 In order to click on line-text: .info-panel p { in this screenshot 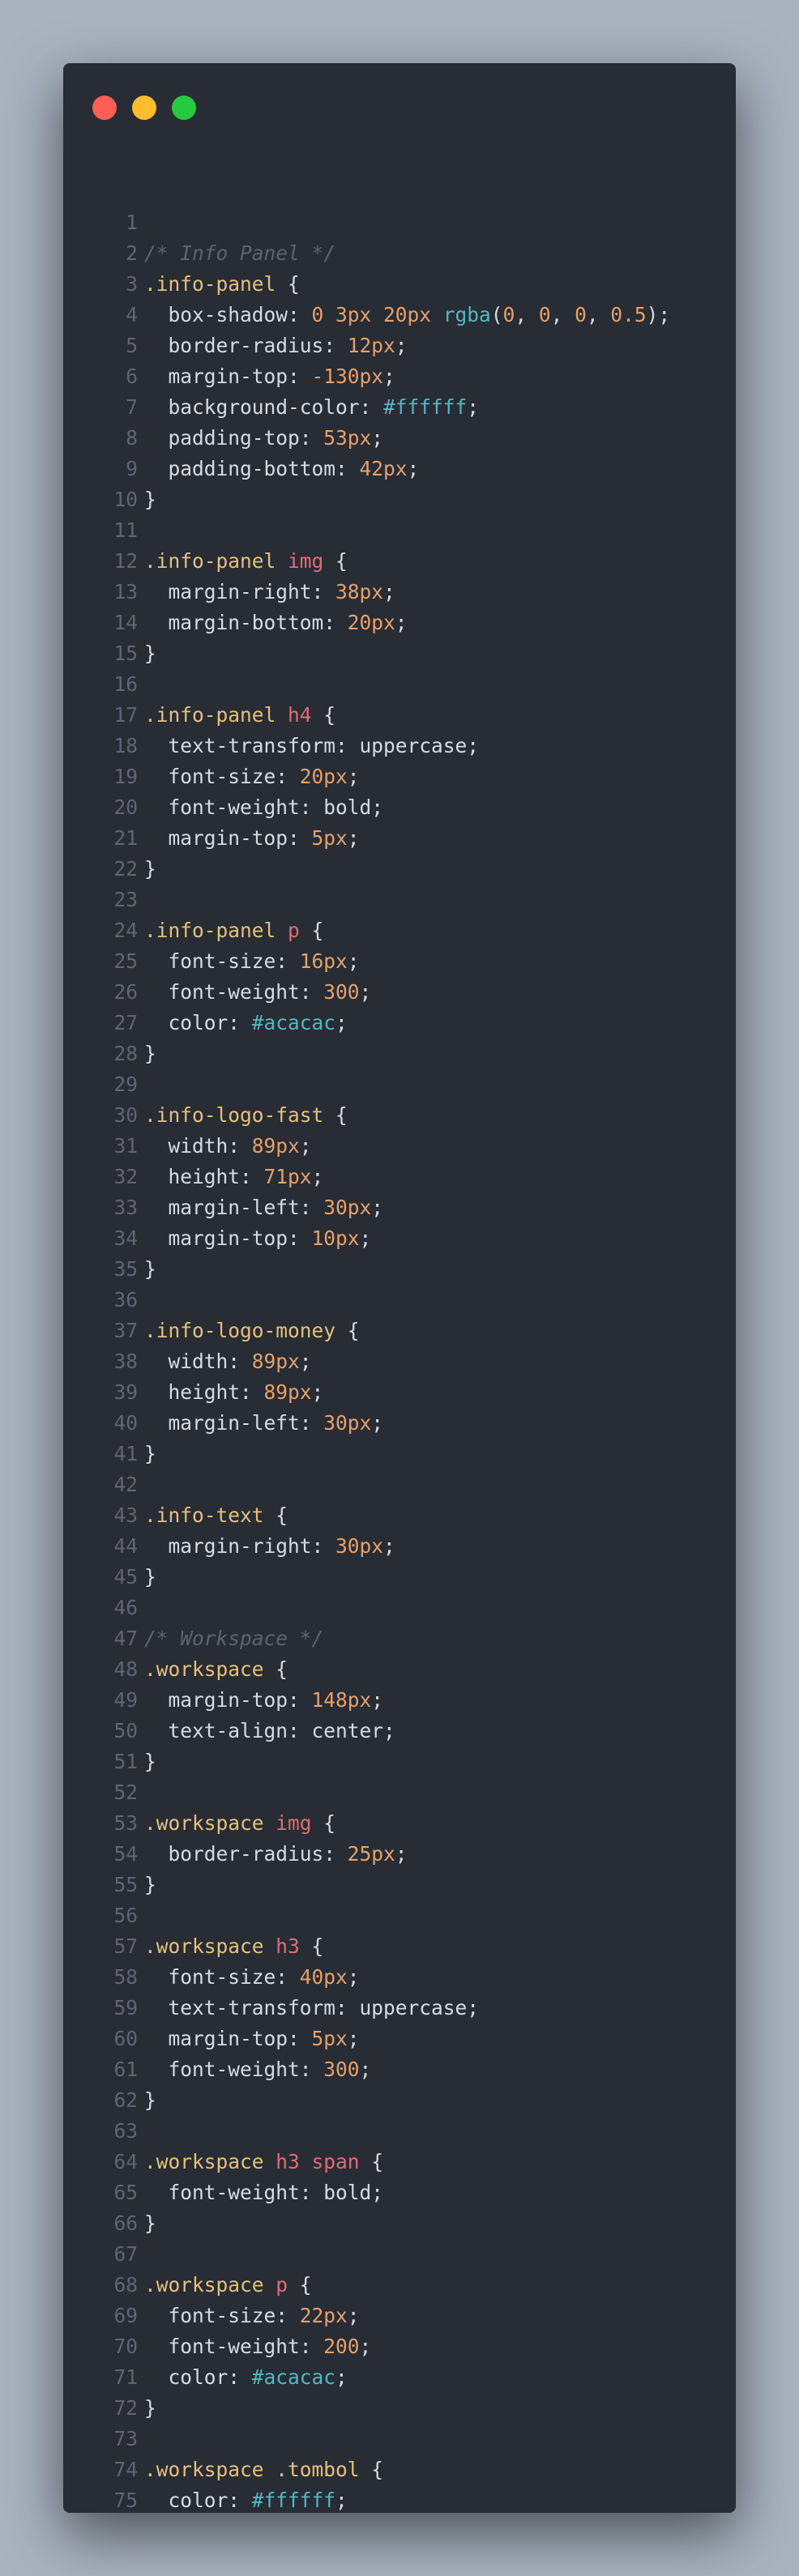, I will do `click(233, 930)`.